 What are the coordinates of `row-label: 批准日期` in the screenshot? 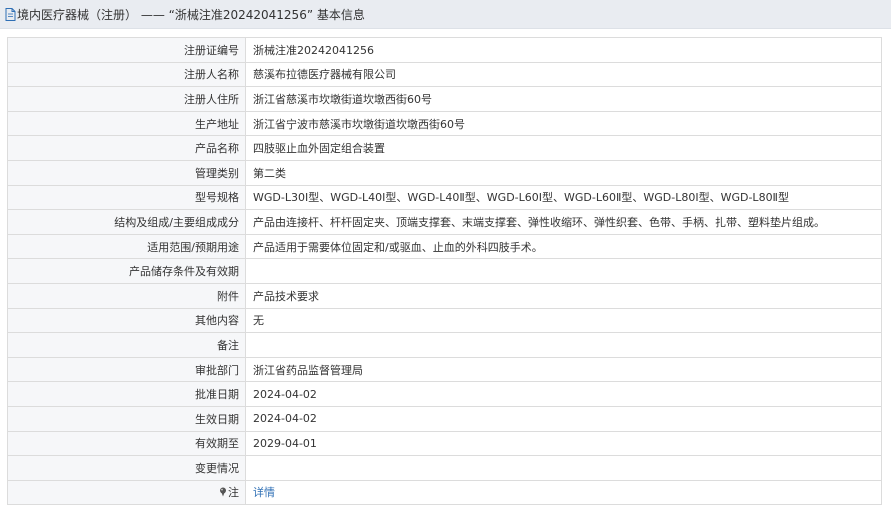 It's located at (126, 394).